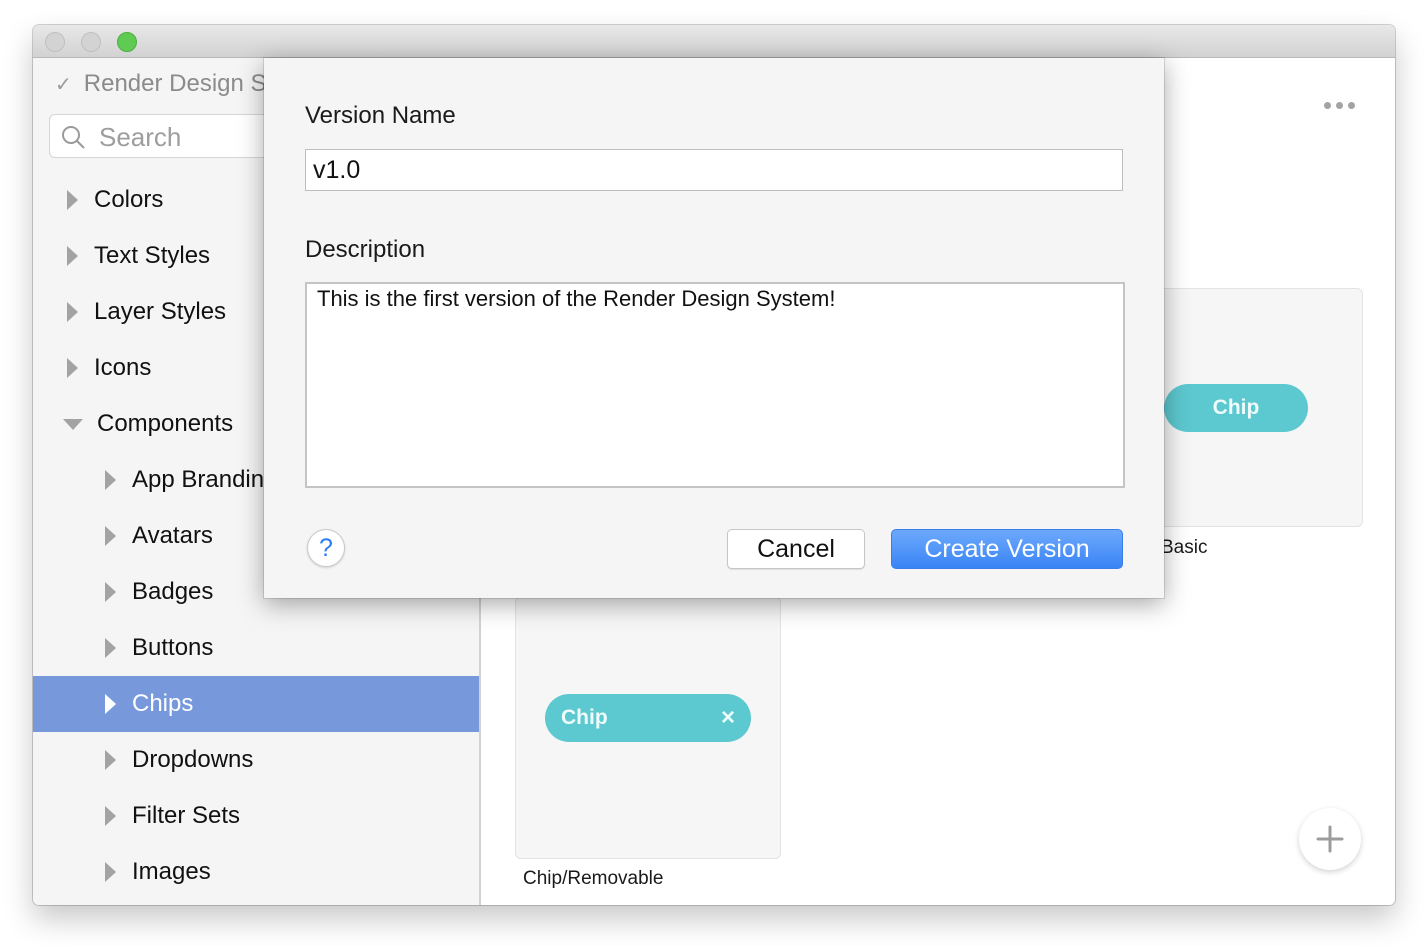 Image resolution: width=1428 pixels, height=946 pixels. What do you see at coordinates (256, 816) in the screenshot?
I see `sidebar-item-filter-sets: Filter Sets` at bounding box center [256, 816].